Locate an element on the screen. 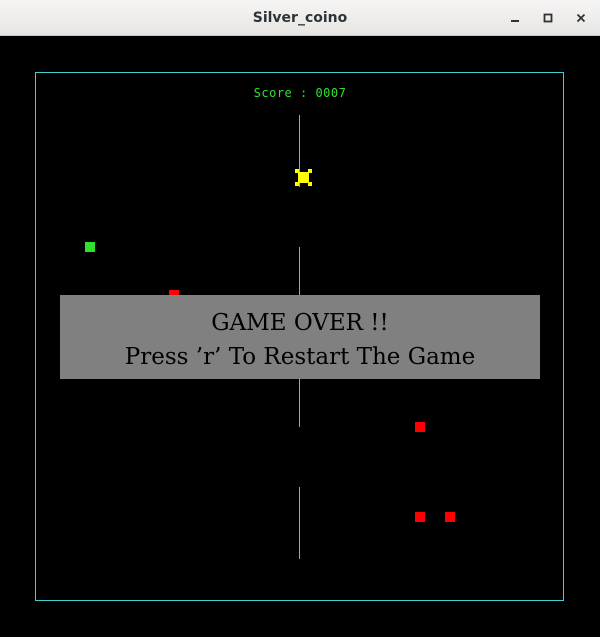 The height and width of the screenshot is (637, 600). close-icon is located at coordinates (581, 18).